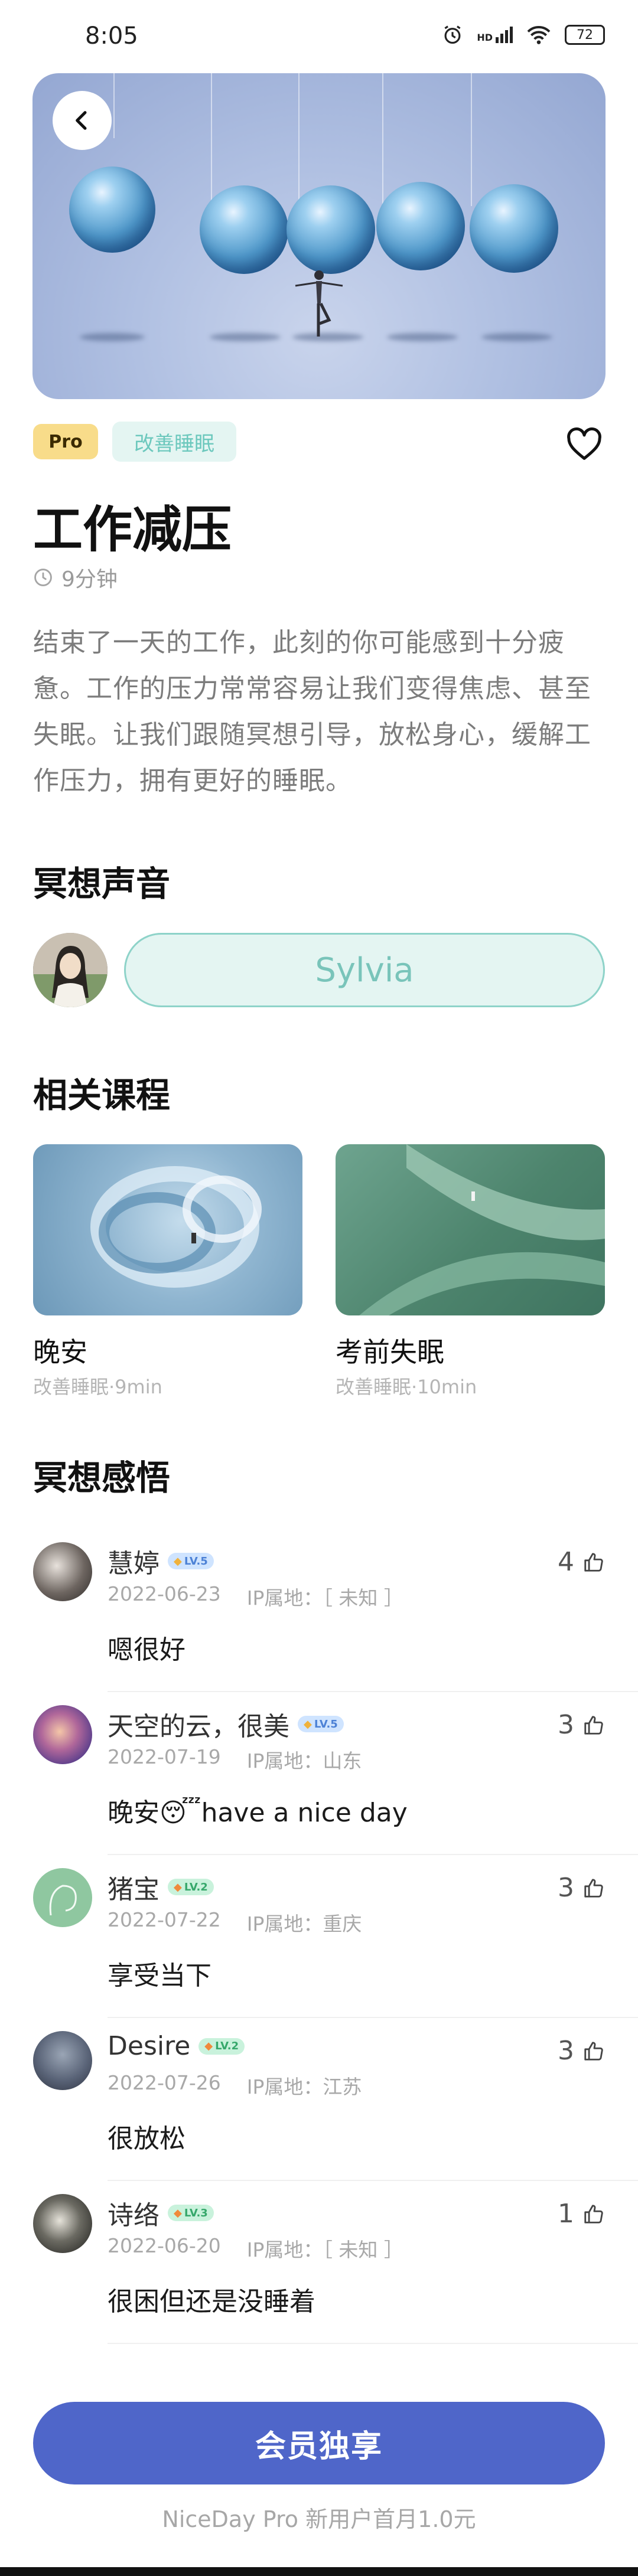 This screenshot has width=638, height=2576. What do you see at coordinates (102, 1478) in the screenshot?
I see `comments-section-title: 冥想感悟` at bounding box center [102, 1478].